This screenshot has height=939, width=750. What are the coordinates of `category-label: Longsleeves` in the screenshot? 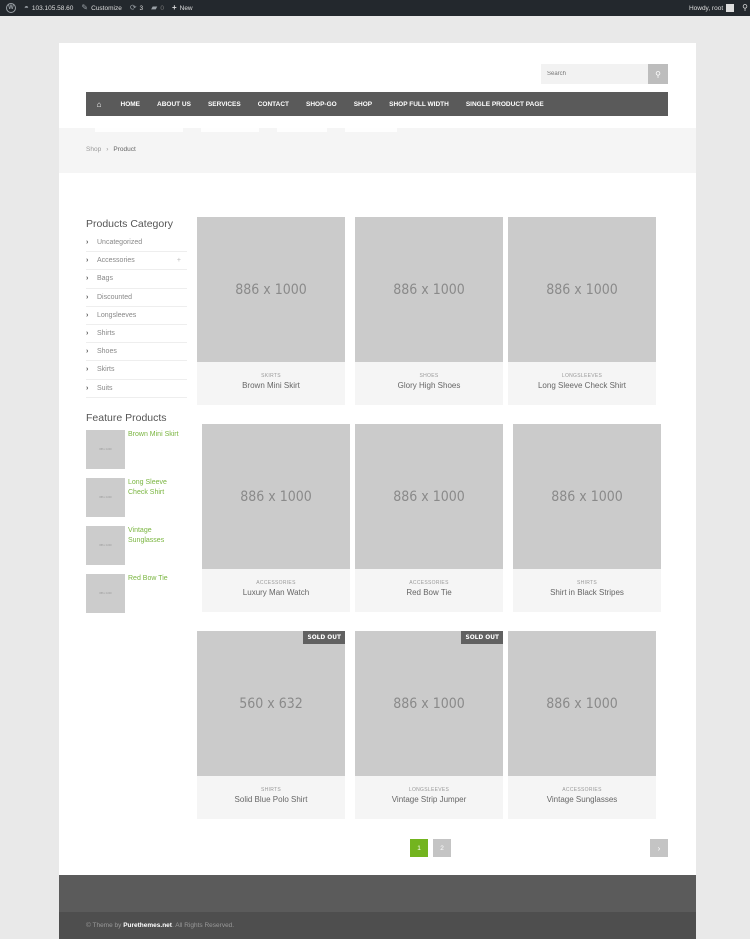 It's located at (117, 315).